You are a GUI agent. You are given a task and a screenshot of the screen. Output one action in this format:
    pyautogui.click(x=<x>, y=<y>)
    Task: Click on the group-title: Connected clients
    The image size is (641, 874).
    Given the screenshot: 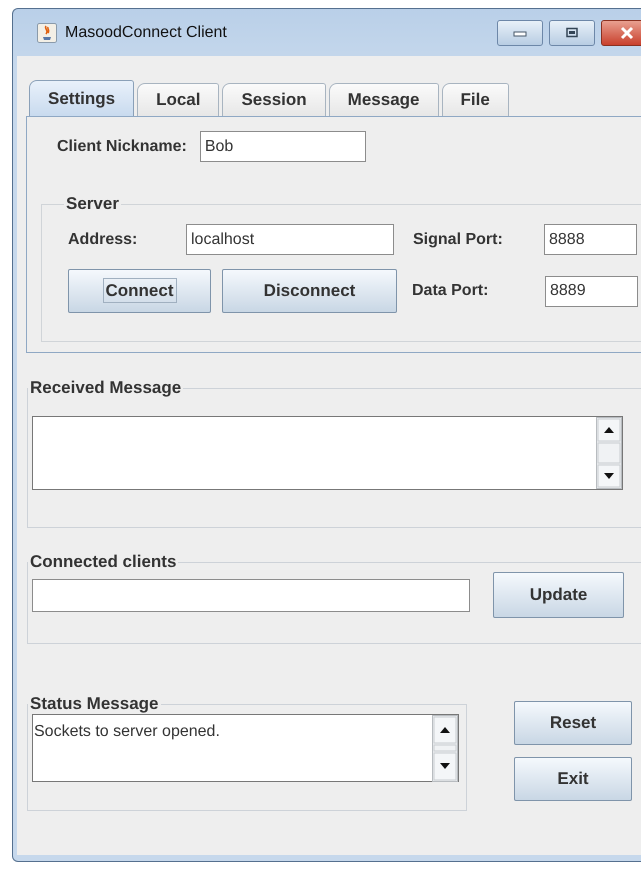 What is the action you would take?
    pyautogui.click(x=103, y=562)
    